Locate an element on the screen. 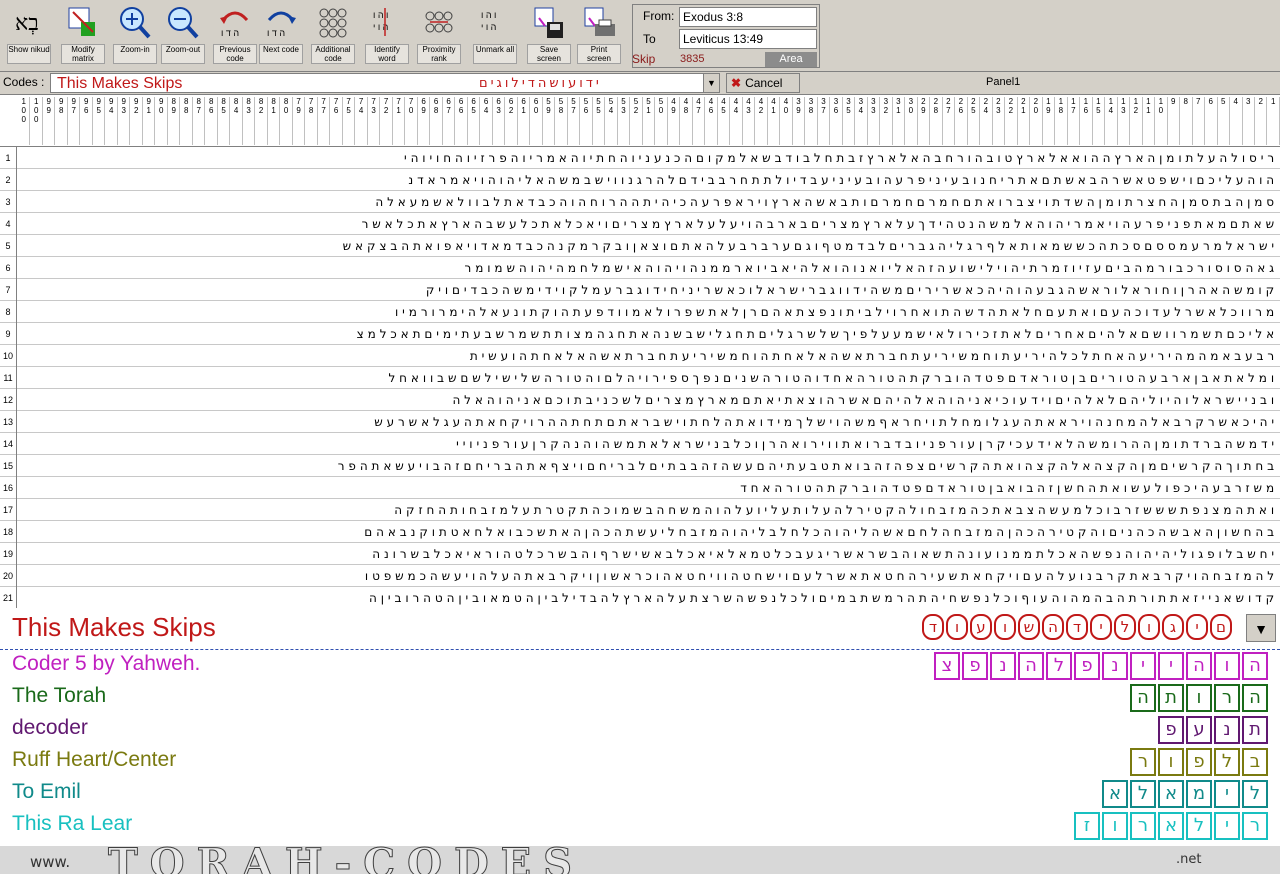  column-header: 9 7 is located at coordinates (74, 121).